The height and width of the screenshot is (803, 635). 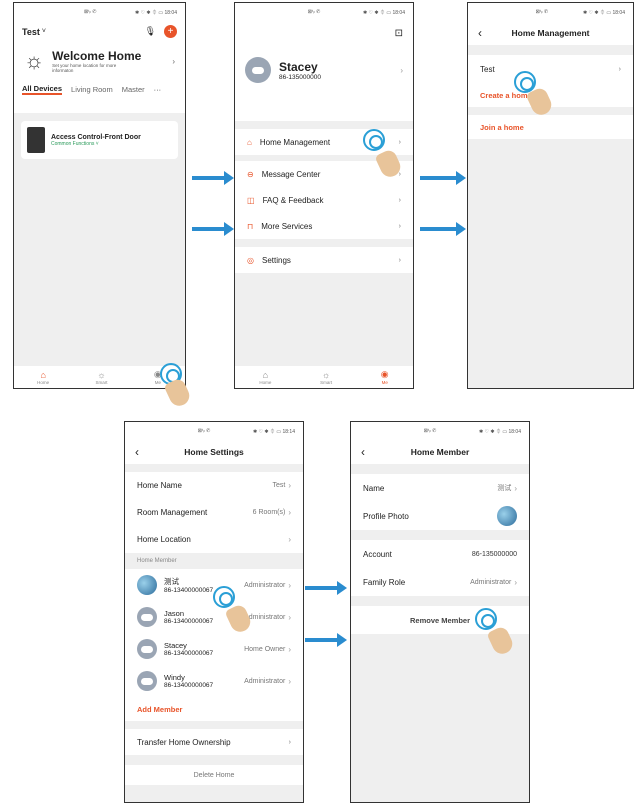 I want to click on profile-photo-row: Profile Photo, so click(x=440, y=516).